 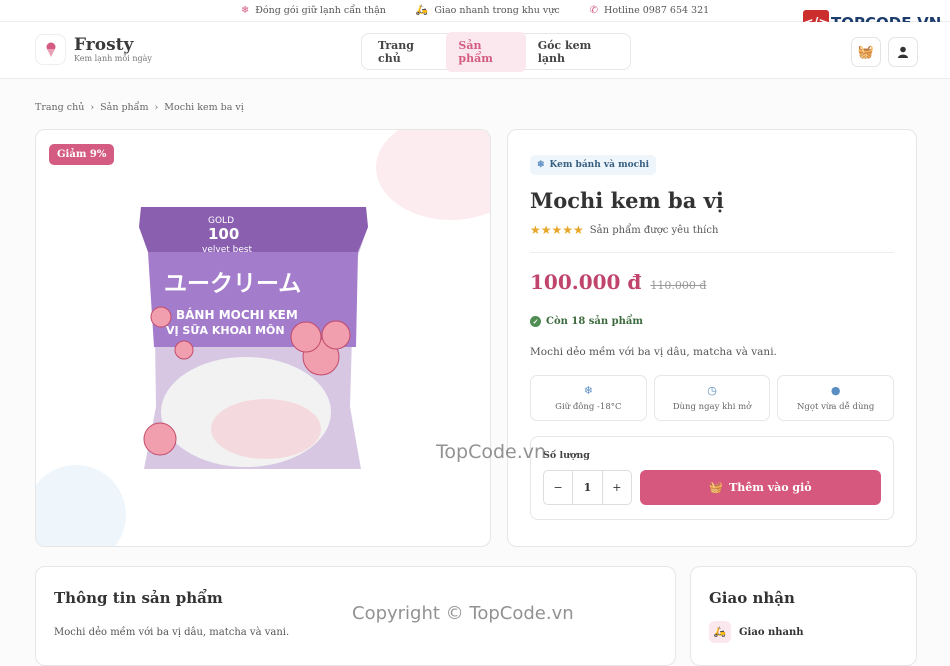 What do you see at coordinates (712, 390) in the screenshot?
I see `clock-icon: ◷` at bounding box center [712, 390].